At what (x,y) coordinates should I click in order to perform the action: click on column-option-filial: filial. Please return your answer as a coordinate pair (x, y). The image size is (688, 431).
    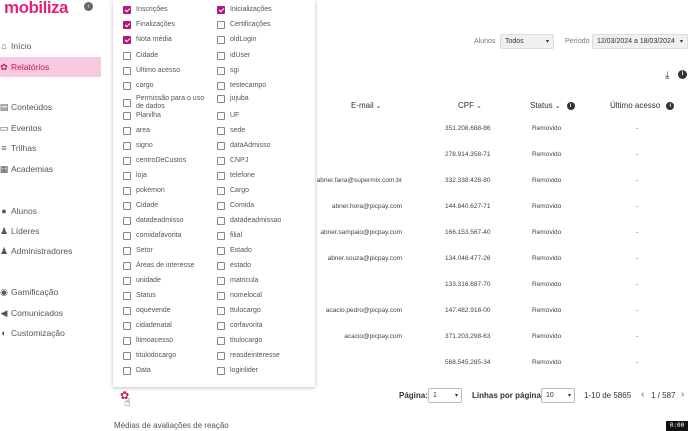
    Looking at the image, I should click on (261, 236).